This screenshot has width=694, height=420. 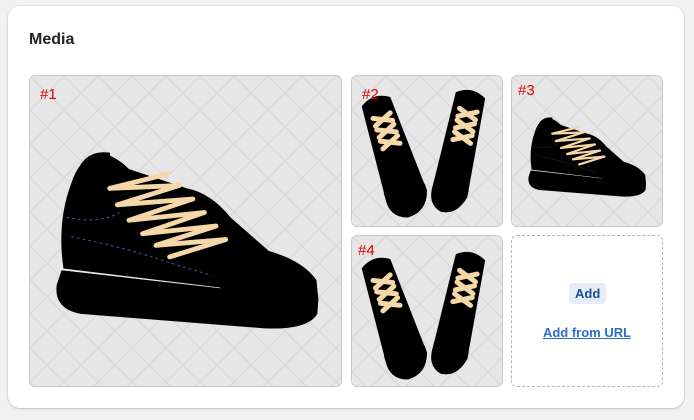 I want to click on media-title: Media, so click(x=52, y=39).